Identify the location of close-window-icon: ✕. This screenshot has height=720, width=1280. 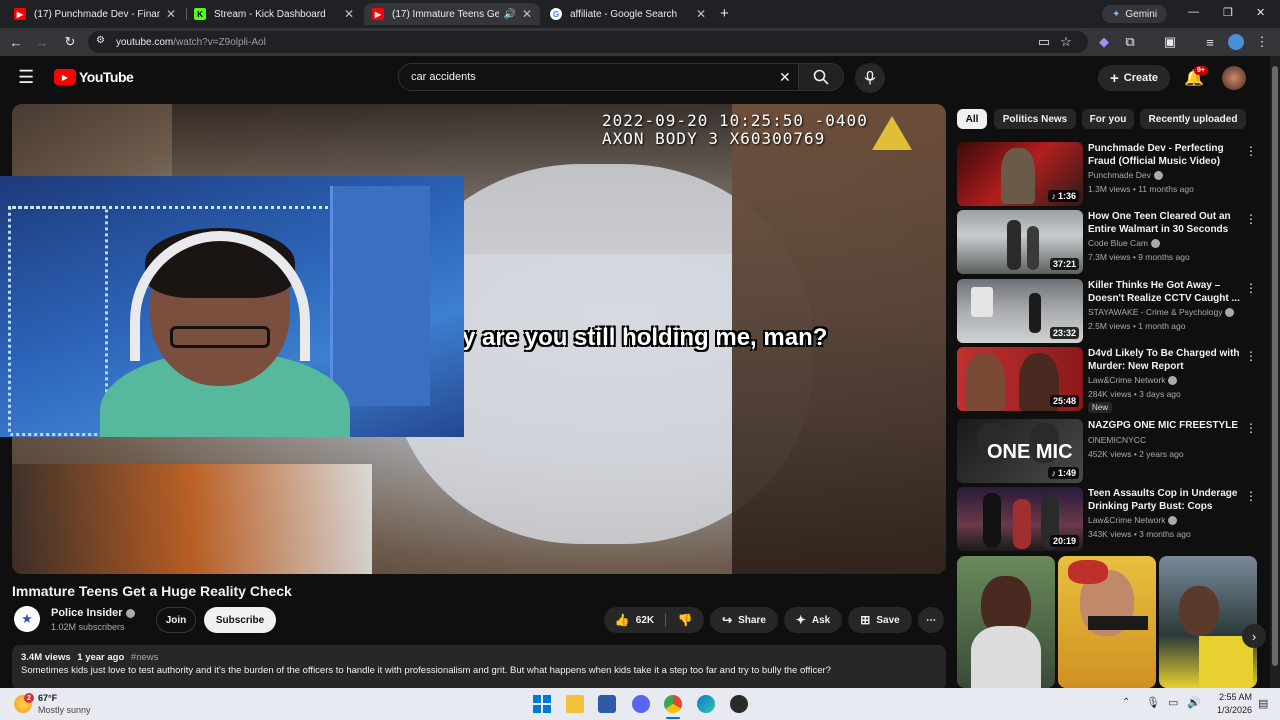
(1260, 12).